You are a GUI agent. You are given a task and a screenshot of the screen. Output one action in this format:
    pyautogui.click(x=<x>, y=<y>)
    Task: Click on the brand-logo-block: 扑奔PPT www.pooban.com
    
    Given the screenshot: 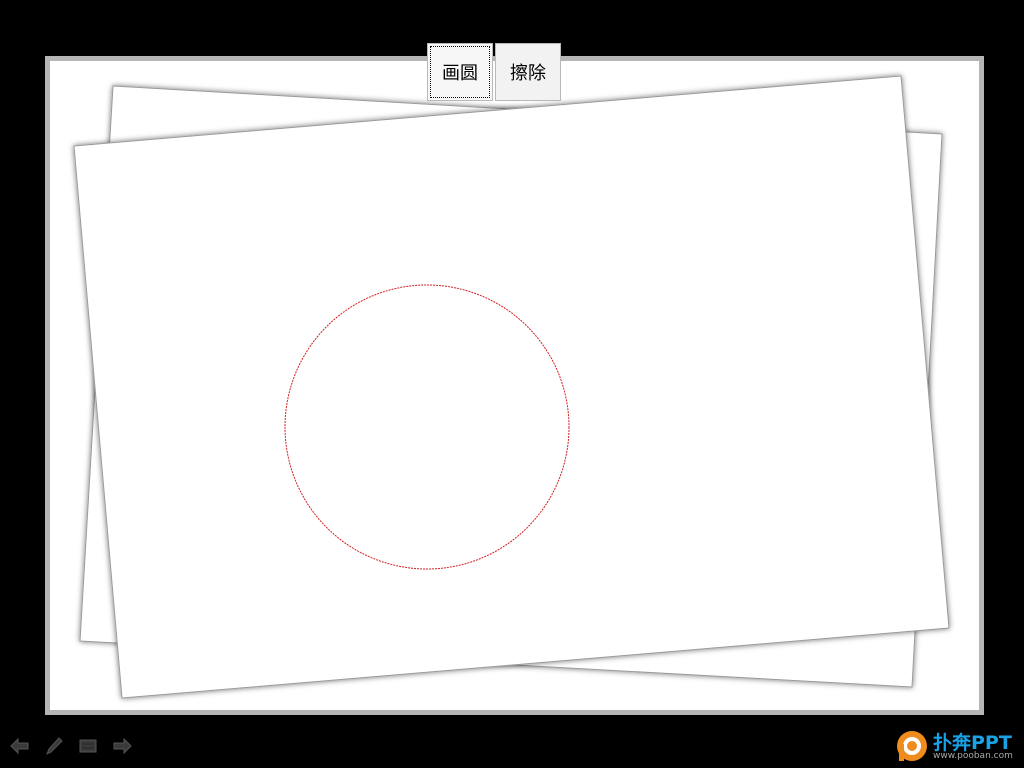 What is the action you would take?
    pyautogui.click(x=957, y=746)
    